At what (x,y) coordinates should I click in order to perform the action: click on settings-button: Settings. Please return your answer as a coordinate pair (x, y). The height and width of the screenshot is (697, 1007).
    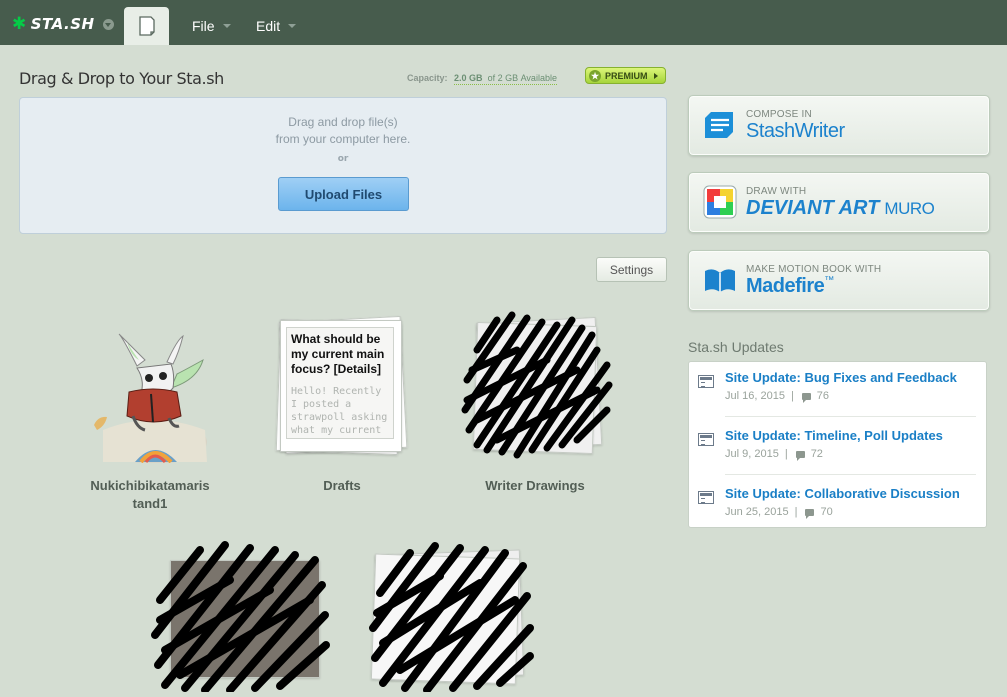
    Looking at the image, I should click on (631, 269).